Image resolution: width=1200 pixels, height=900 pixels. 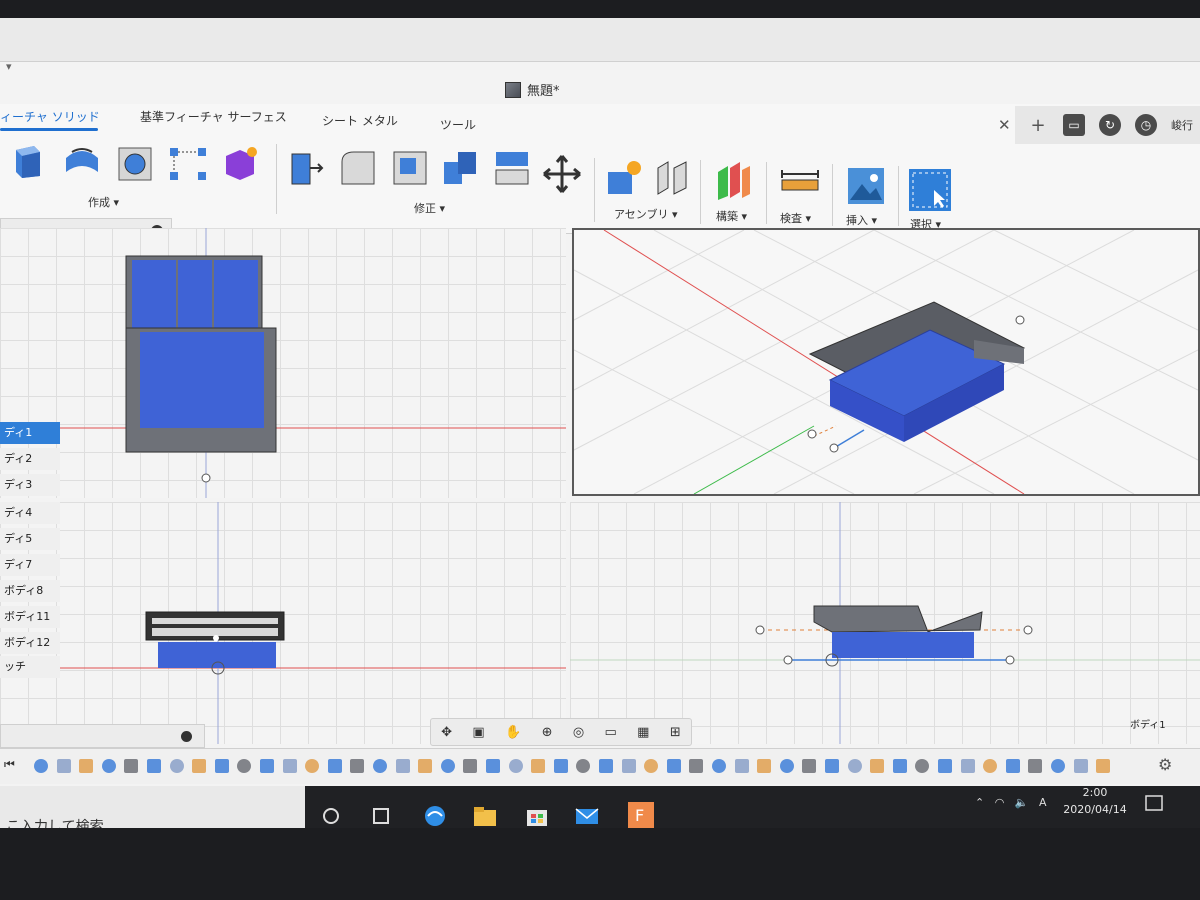 I want to click on fusion360-taskbar-icon: F, so click(x=641, y=814).